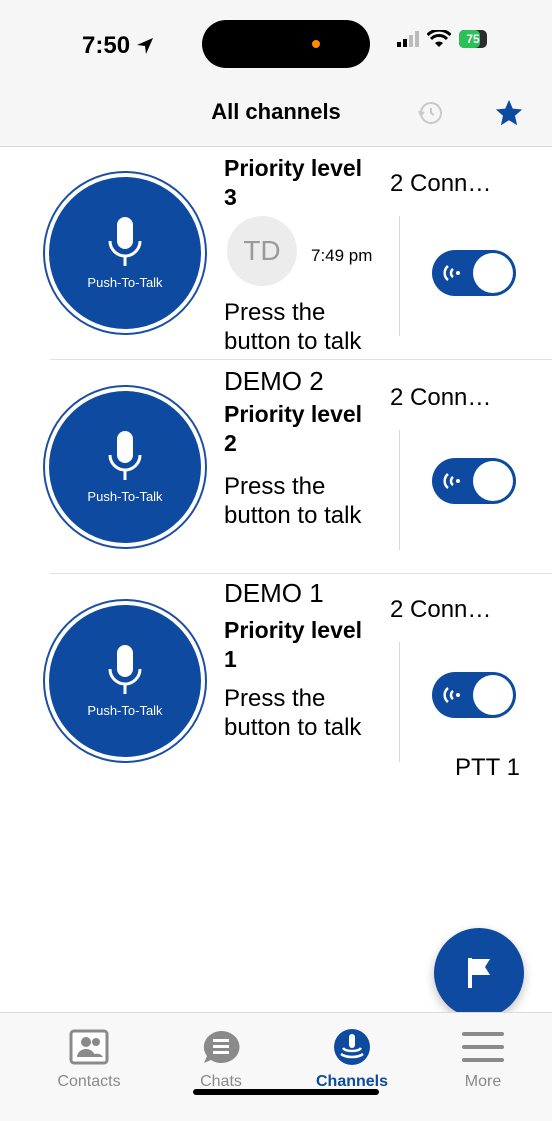  I want to click on chats-icon, so click(221, 1046).